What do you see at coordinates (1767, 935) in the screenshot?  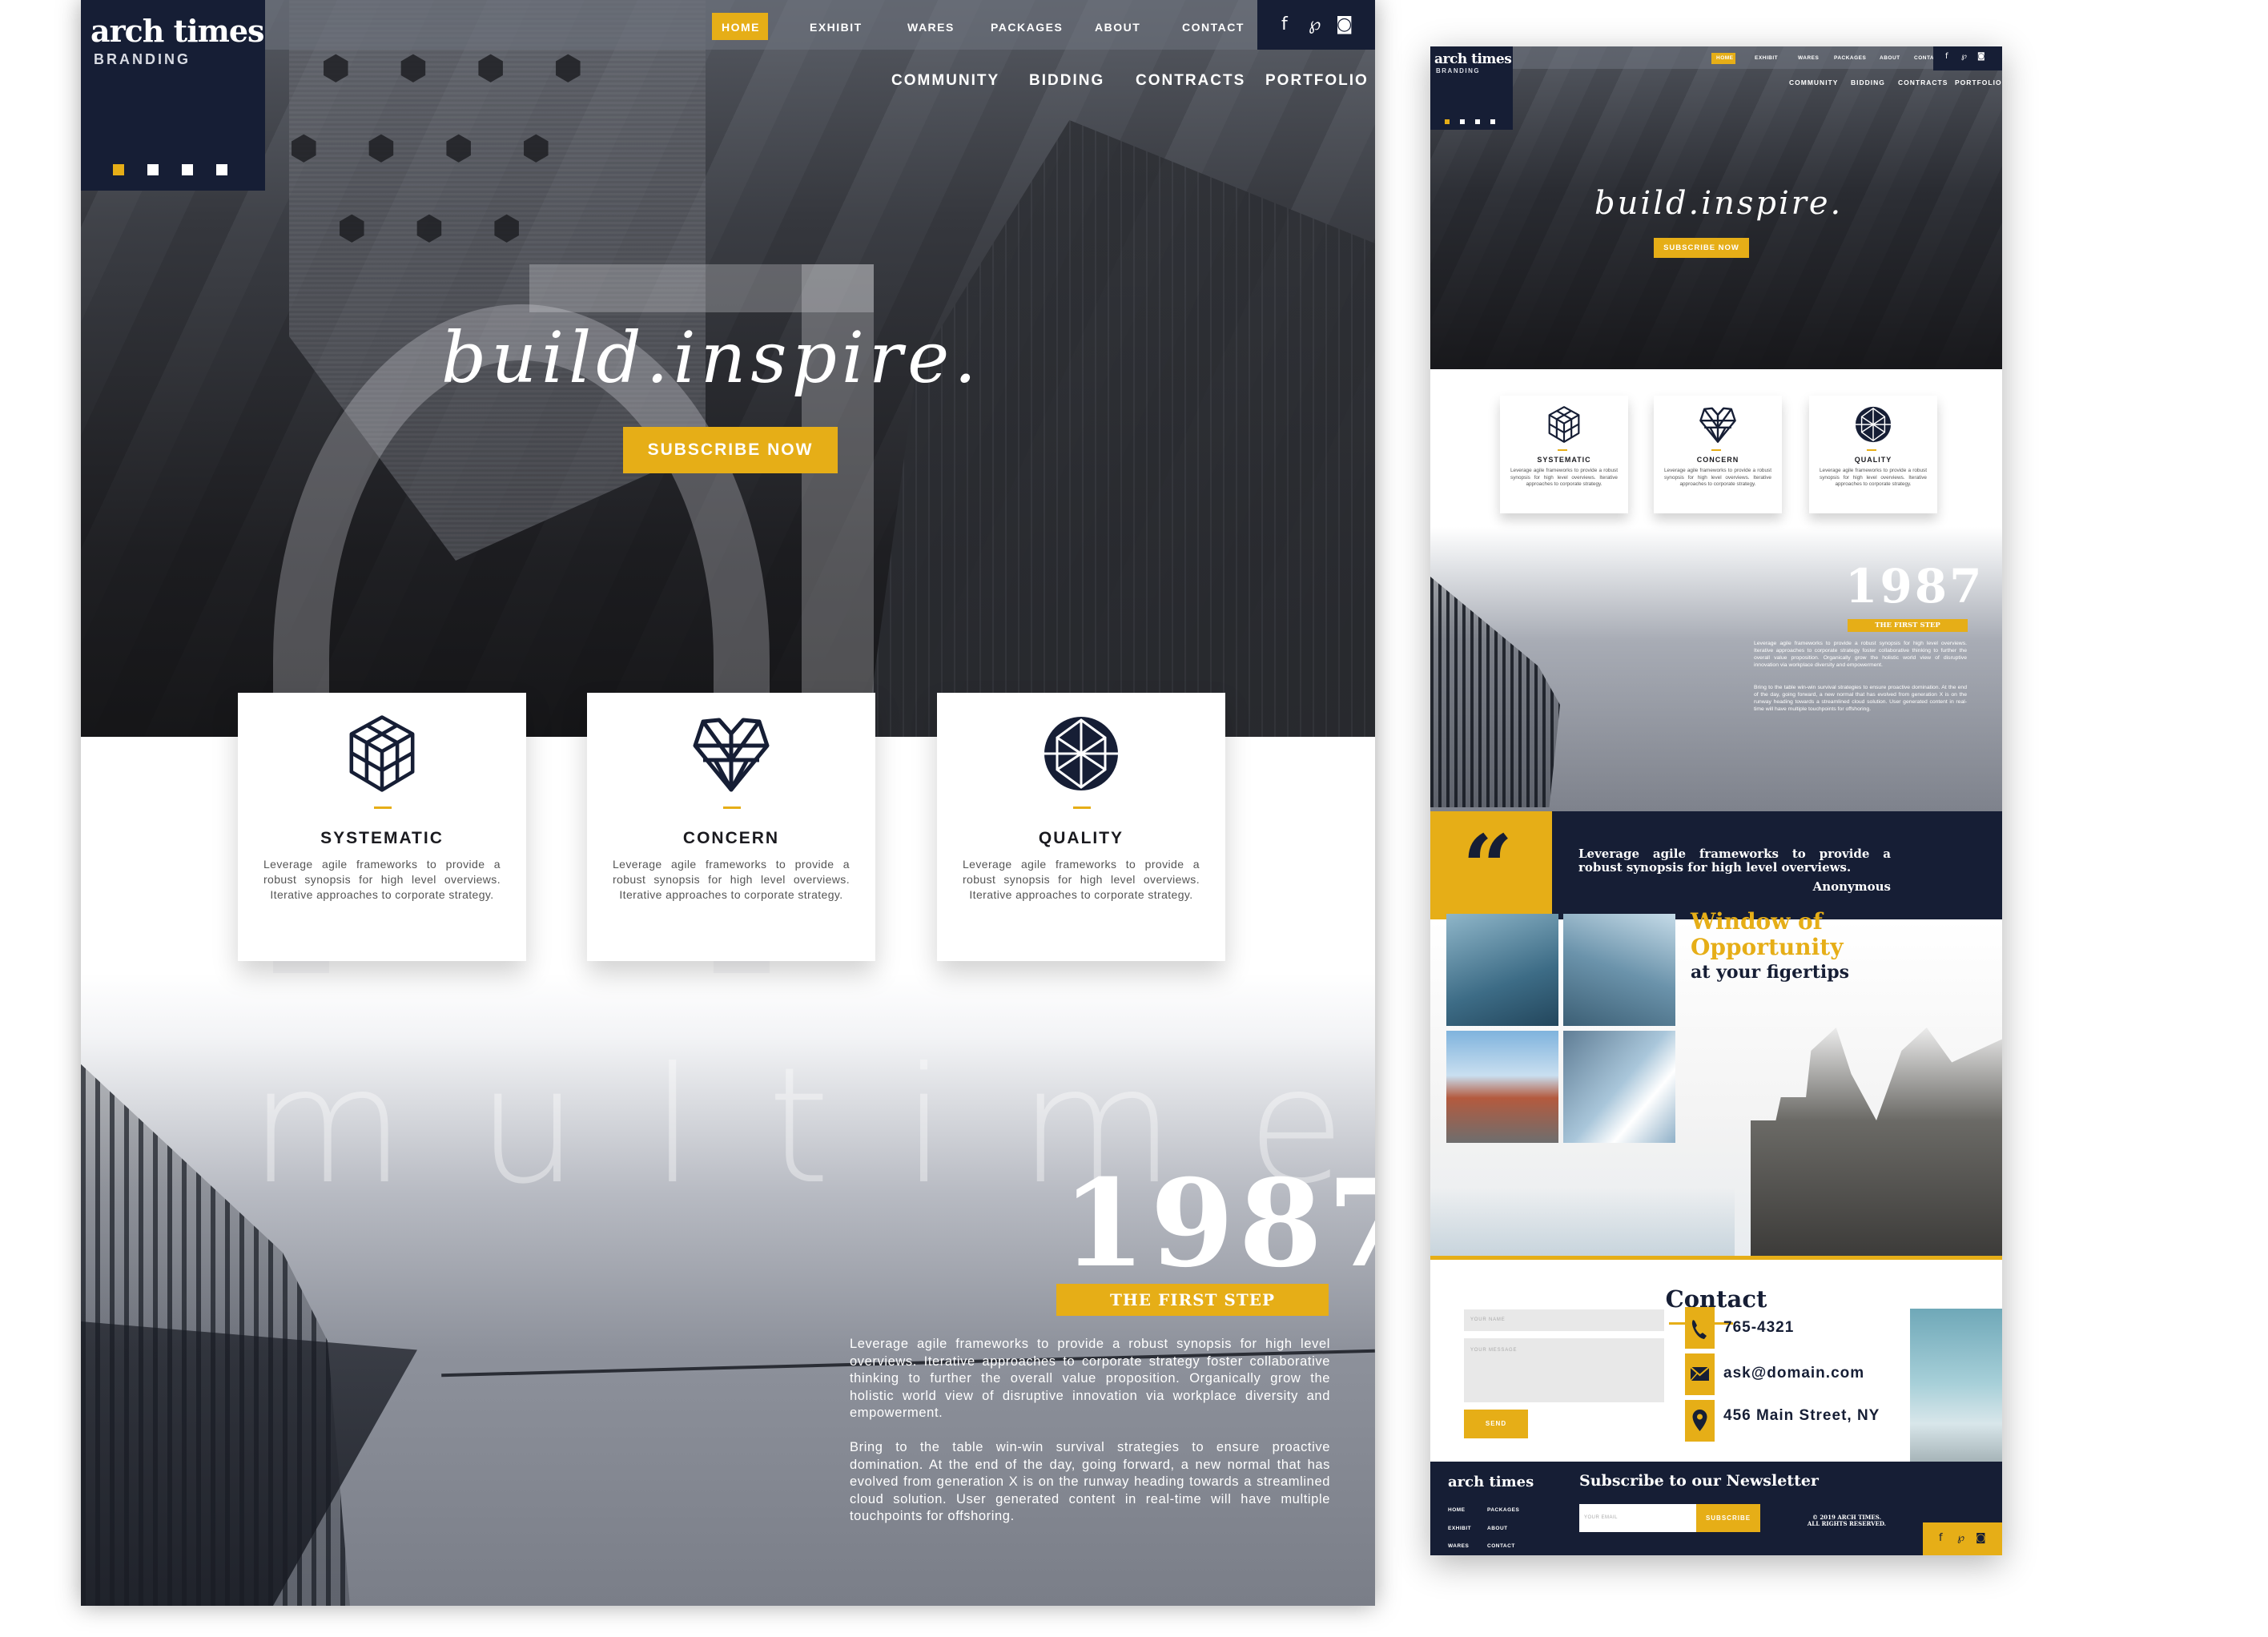 I see `opportunity-heading: Window of Opportunity` at bounding box center [1767, 935].